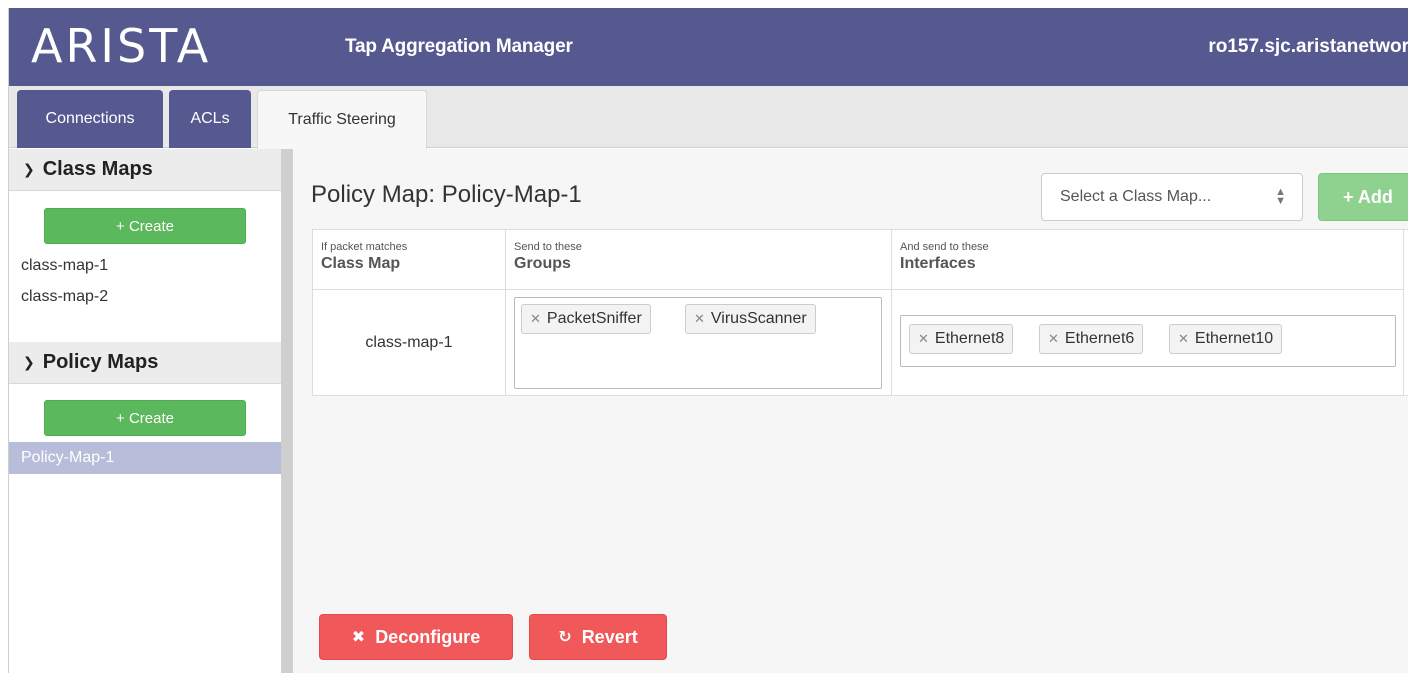  What do you see at coordinates (64, 297) in the screenshot?
I see `sidebar-item-class-map-2: class-map-2` at bounding box center [64, 297].